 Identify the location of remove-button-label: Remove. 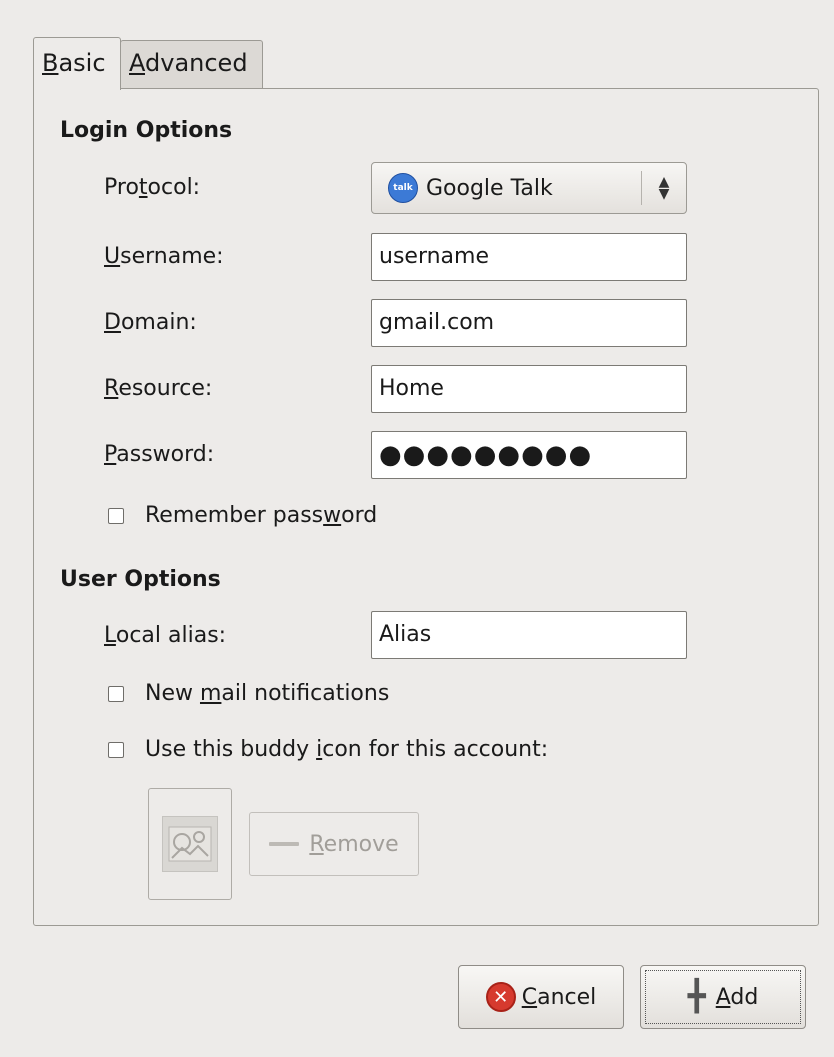
(354, 844).